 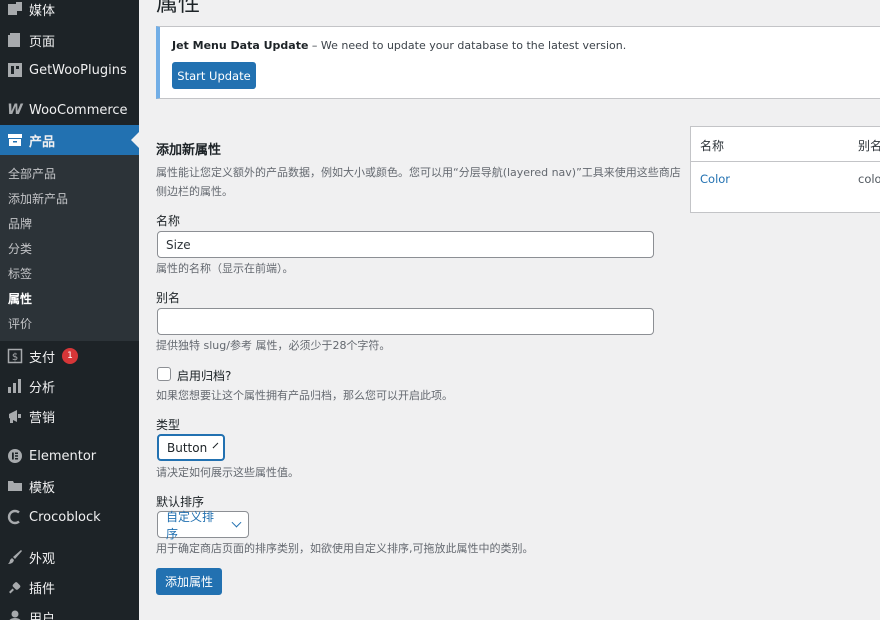 I want to click on payment-icon: $, so click(x=15, y=356).